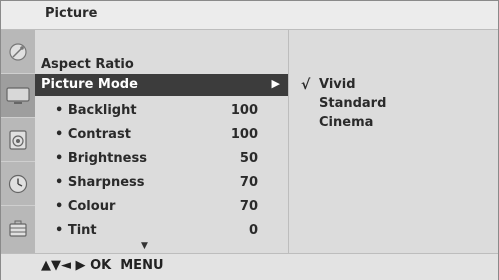 The image size is (499, 280). Describe the element at coordinates (18, 184) in the screenshot. I see `clock-icon` at that location.